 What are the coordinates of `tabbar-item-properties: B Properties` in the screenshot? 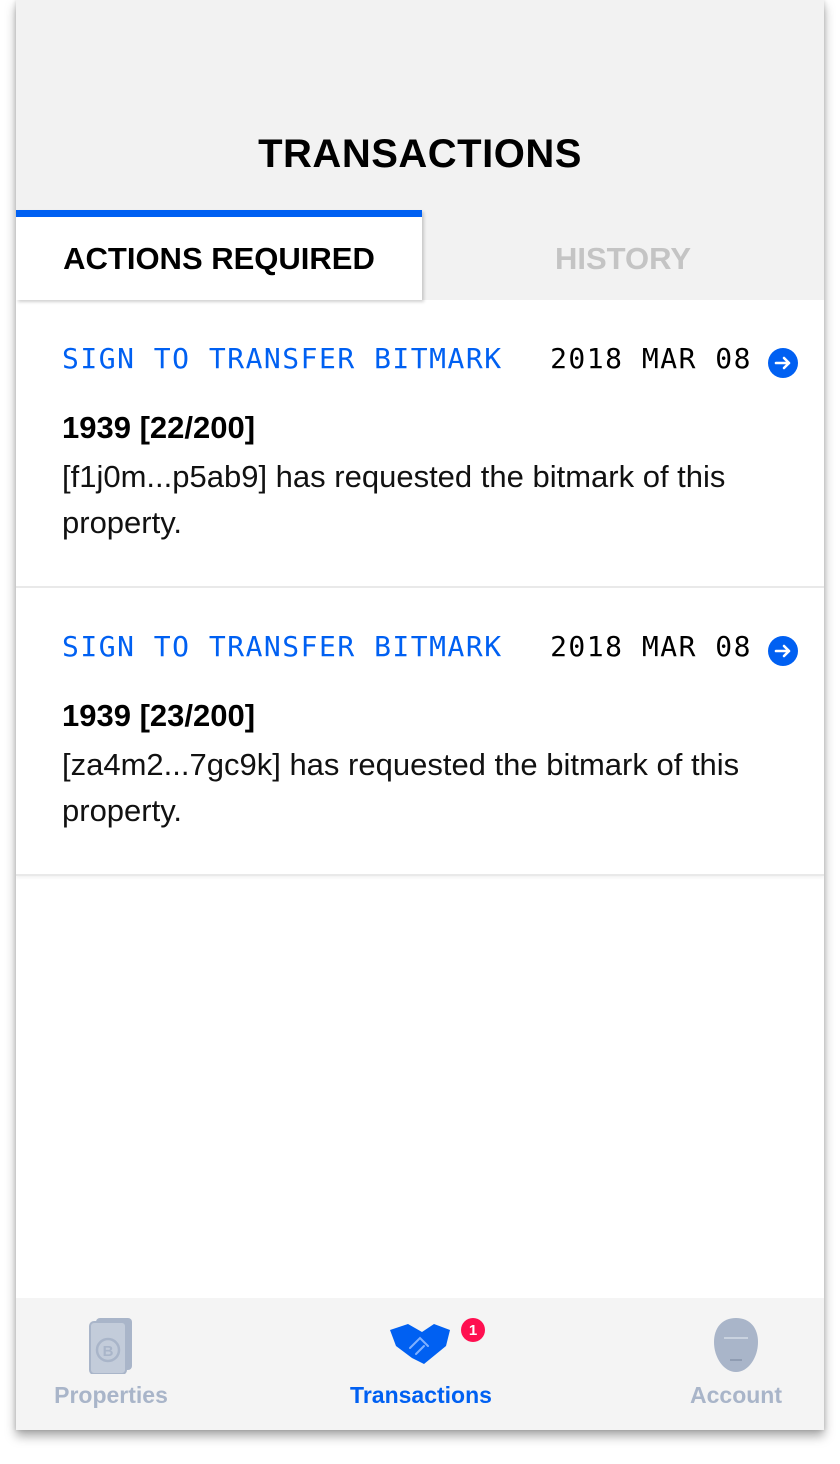 It's located at (113, 1364).